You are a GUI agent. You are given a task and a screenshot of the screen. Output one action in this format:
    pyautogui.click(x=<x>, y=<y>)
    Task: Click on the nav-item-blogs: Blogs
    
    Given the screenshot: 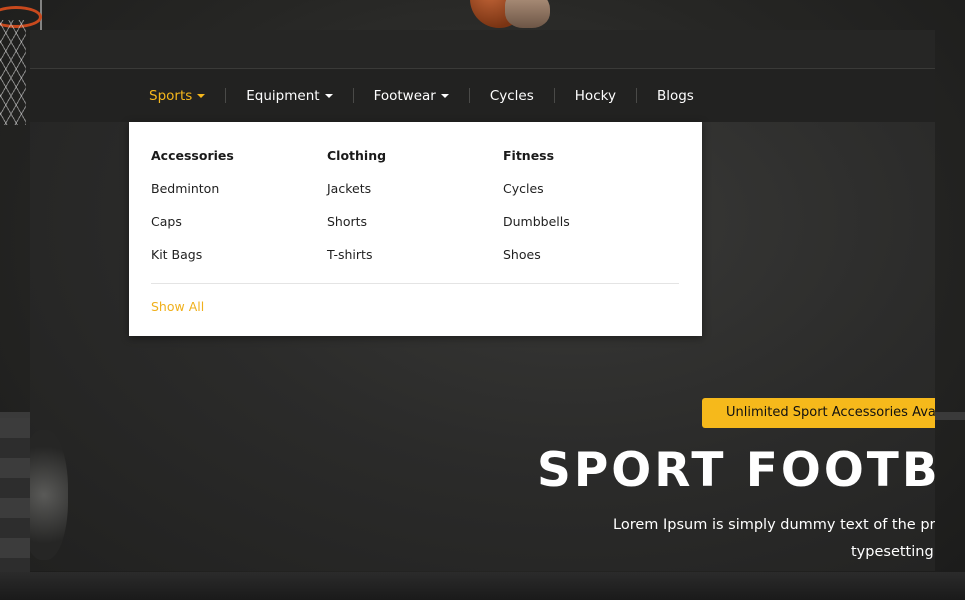 What is the action you would take?
    pyautogui.click(x=675, y=96)
    